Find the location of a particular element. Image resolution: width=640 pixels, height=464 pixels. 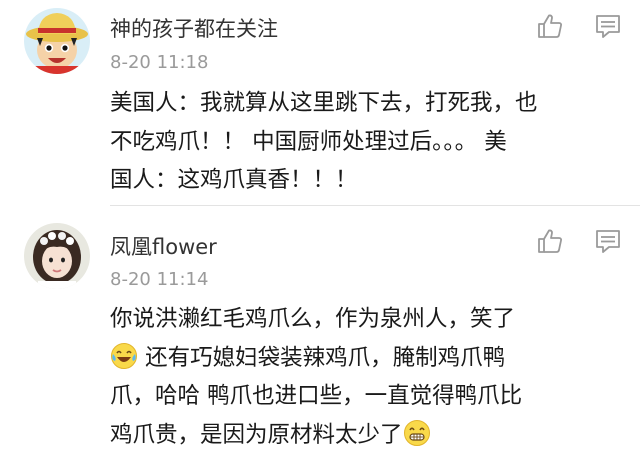

comment-line: 鸡爪贵，是因为原材料太少了 is located at coordinates (365, 435).